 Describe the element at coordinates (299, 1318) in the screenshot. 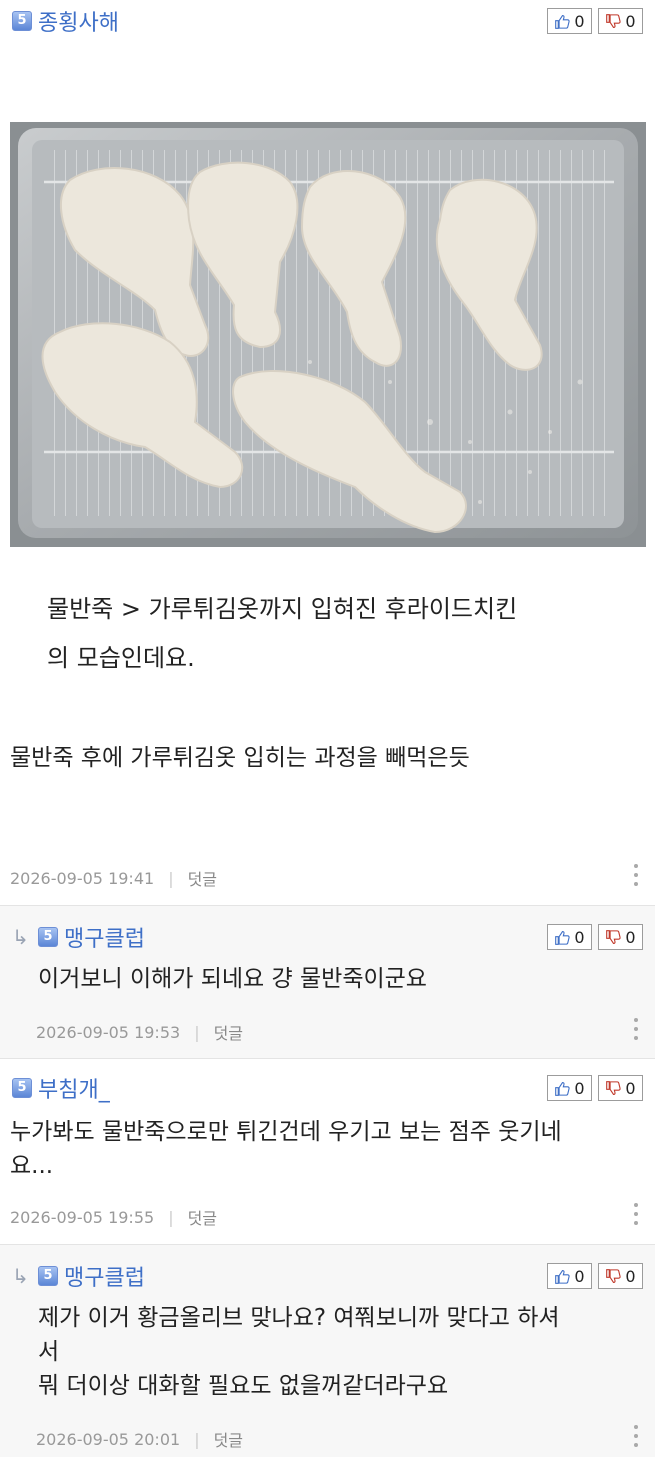

I see `comment-text-line: 제가 이거 황금올리브 맞나요? 여쭤보니까 맞다고 하셔` at that location.